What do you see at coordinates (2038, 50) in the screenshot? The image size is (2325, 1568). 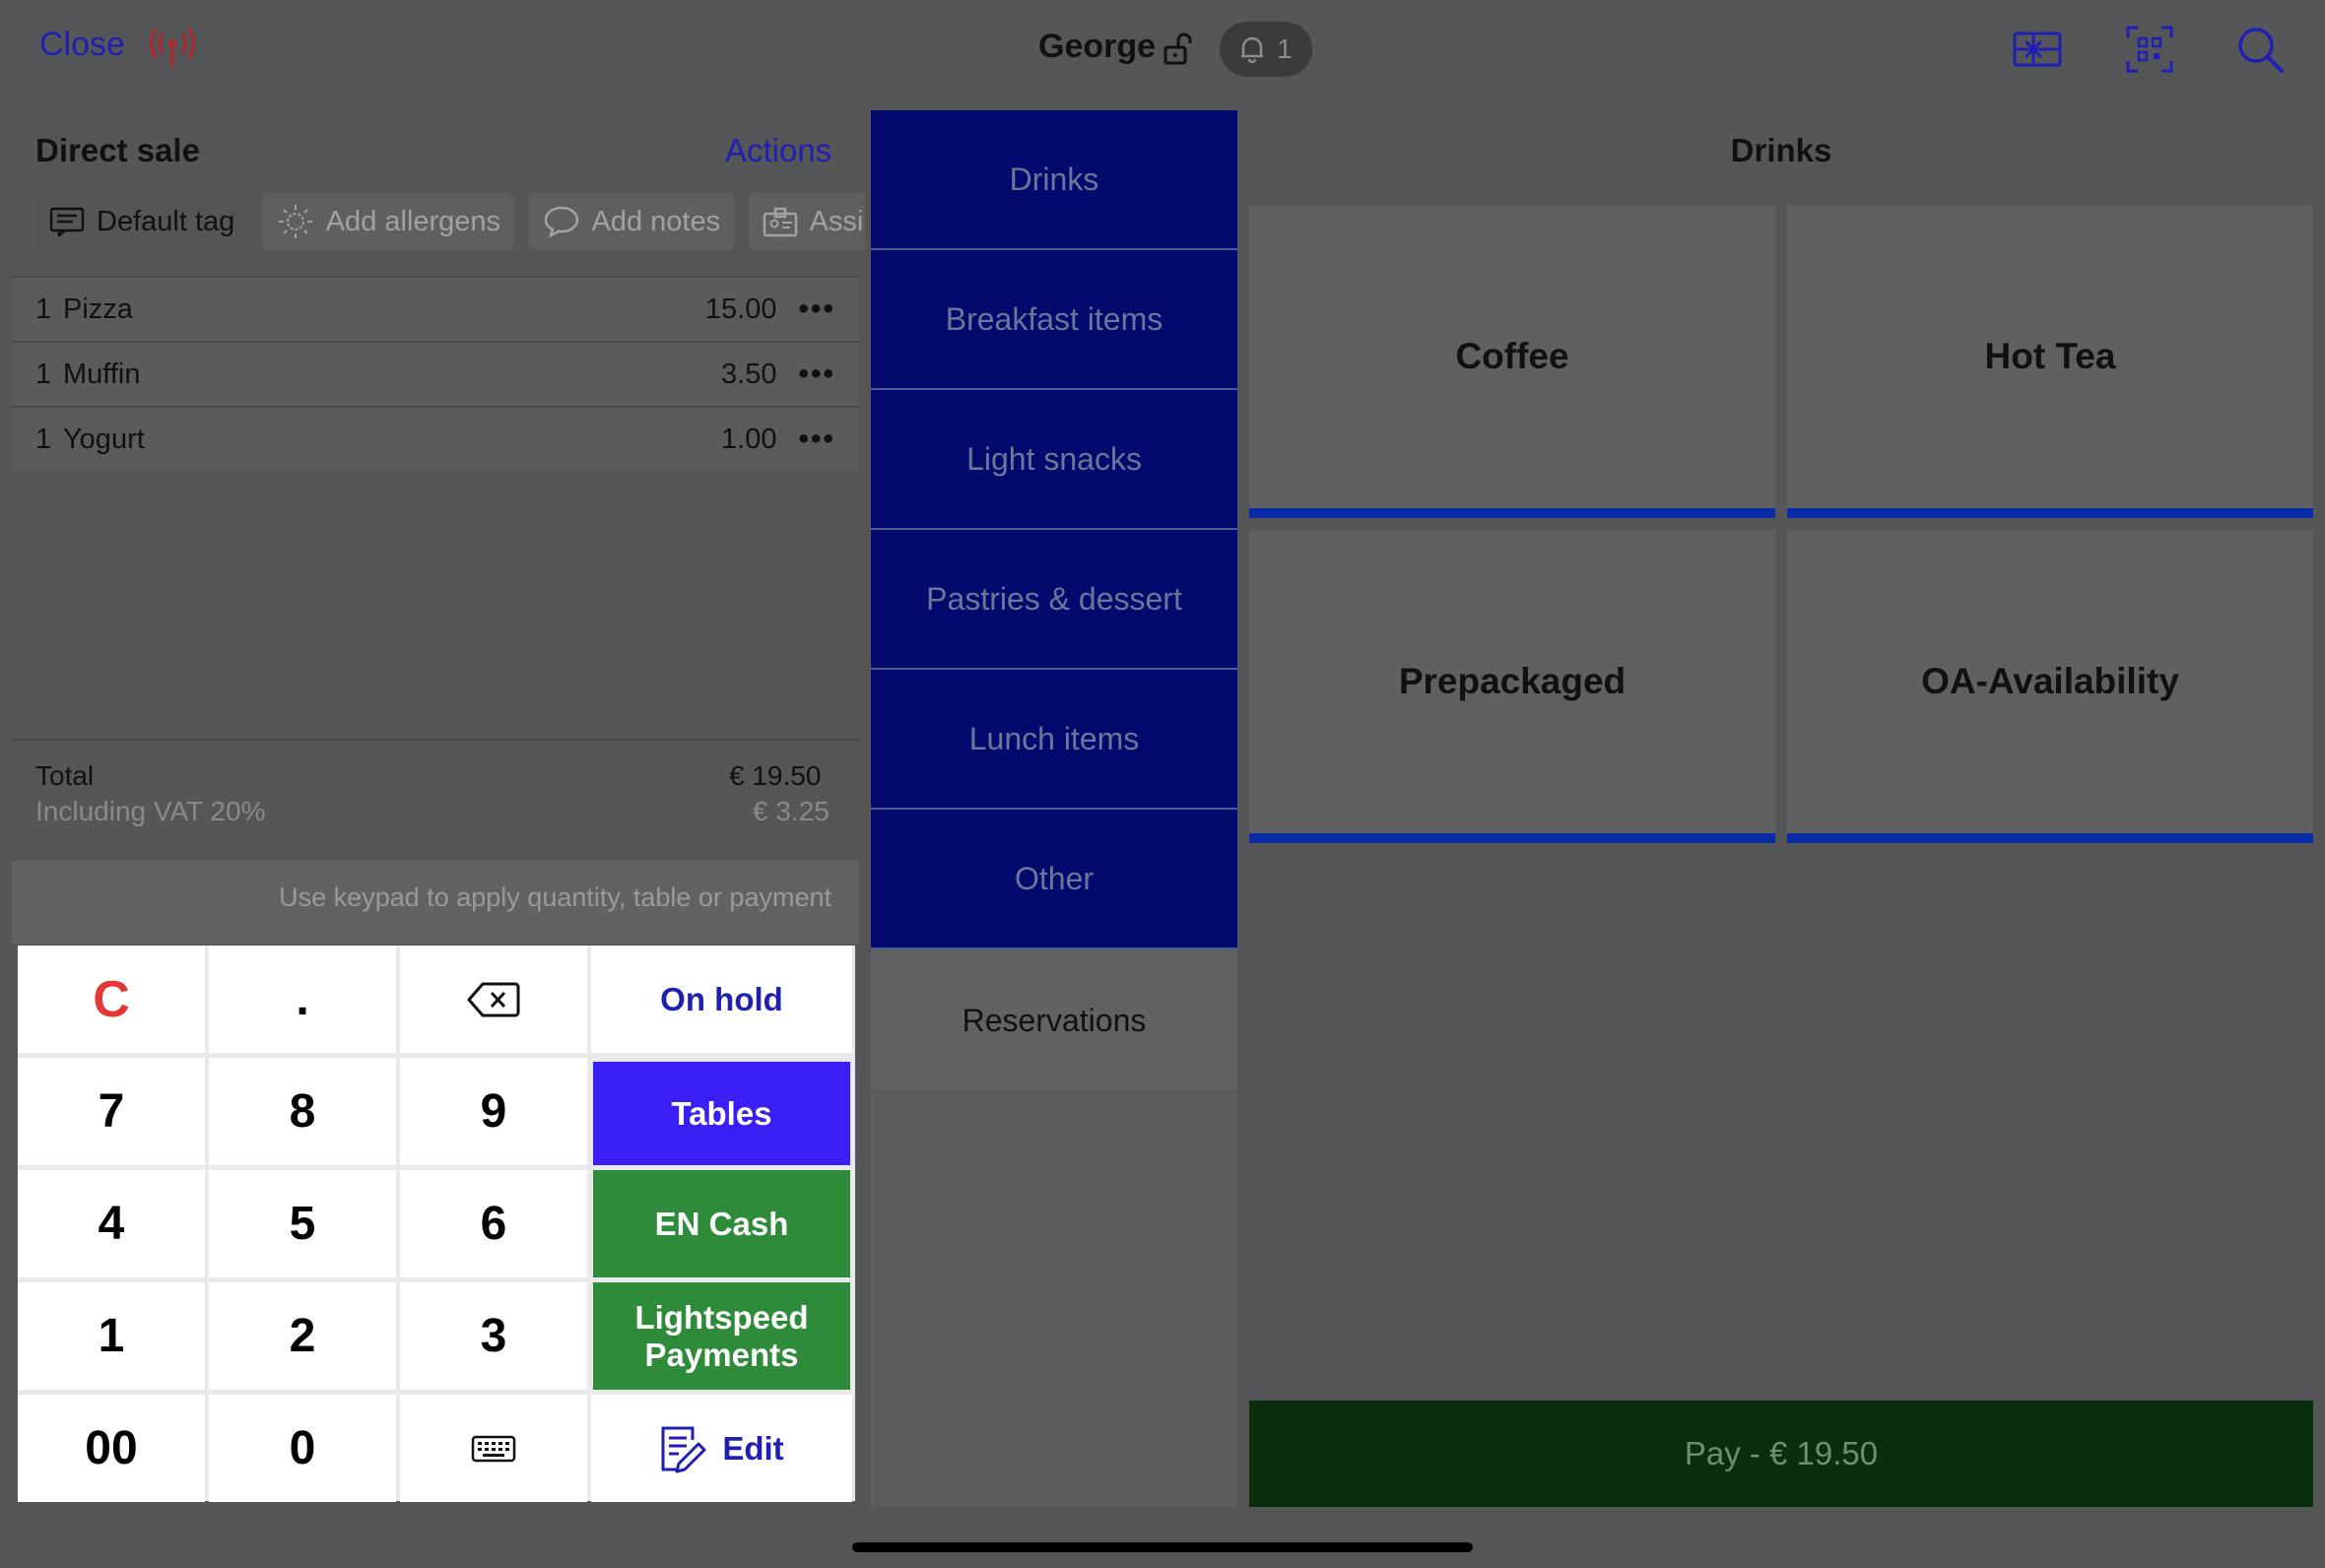 I see `gift-card-icon` at bounding box center [2038, 50].